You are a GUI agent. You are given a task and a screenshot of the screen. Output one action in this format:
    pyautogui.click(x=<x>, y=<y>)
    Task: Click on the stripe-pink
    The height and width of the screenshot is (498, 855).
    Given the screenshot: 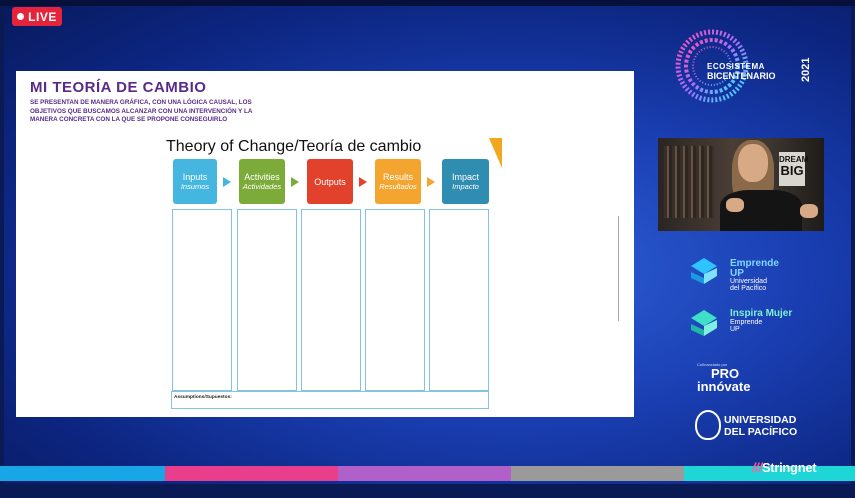 What is the action you would take?
    pyautogui.click(x=251, y=473)
    